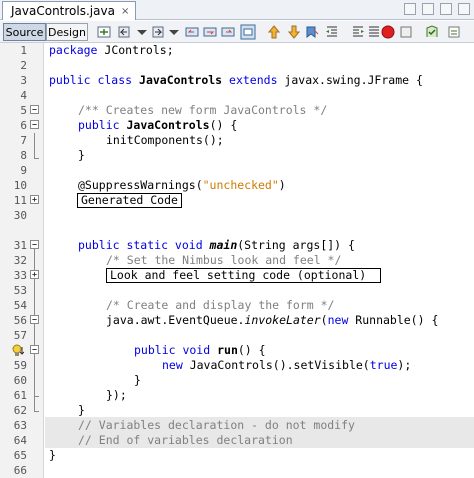  What do you see at coordinates (99, 125) in the screenshot?
I see `keyword: public` at bounding box center [99, 125].